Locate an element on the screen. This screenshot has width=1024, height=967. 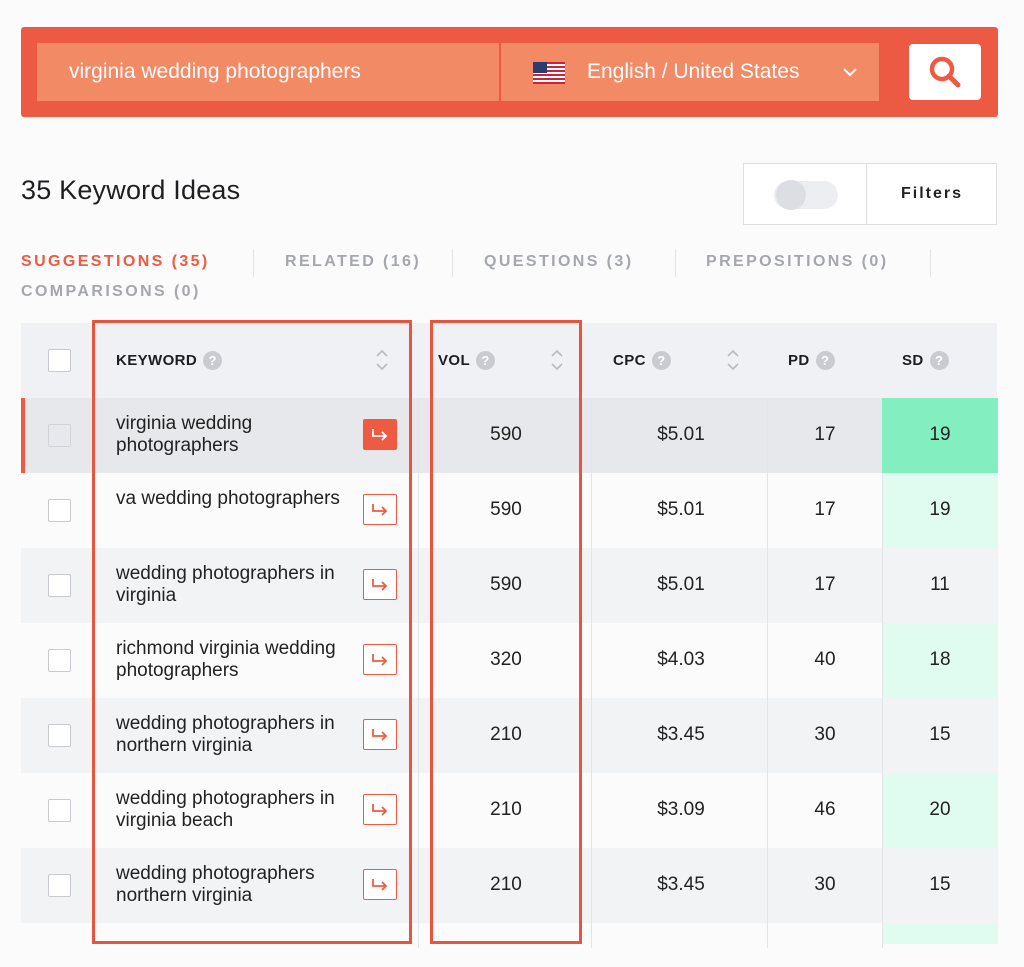
toggle-knob is located at coordinates (791, 195).